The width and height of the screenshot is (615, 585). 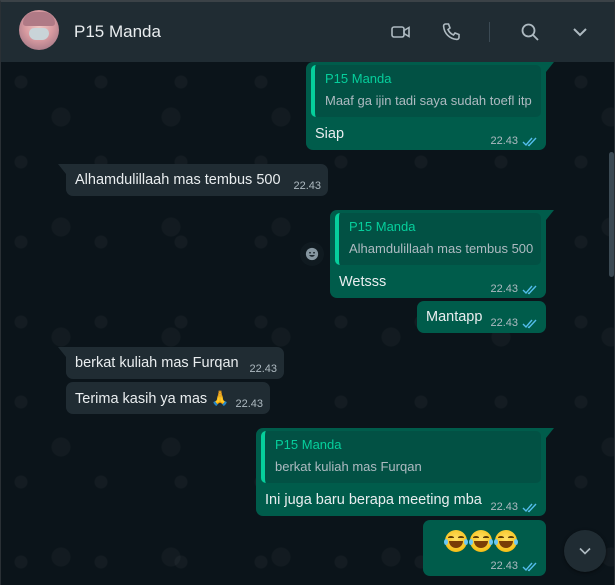 I want to click on message-text: Terima kasih ya mas 🙏, so click(x=152, y=399).